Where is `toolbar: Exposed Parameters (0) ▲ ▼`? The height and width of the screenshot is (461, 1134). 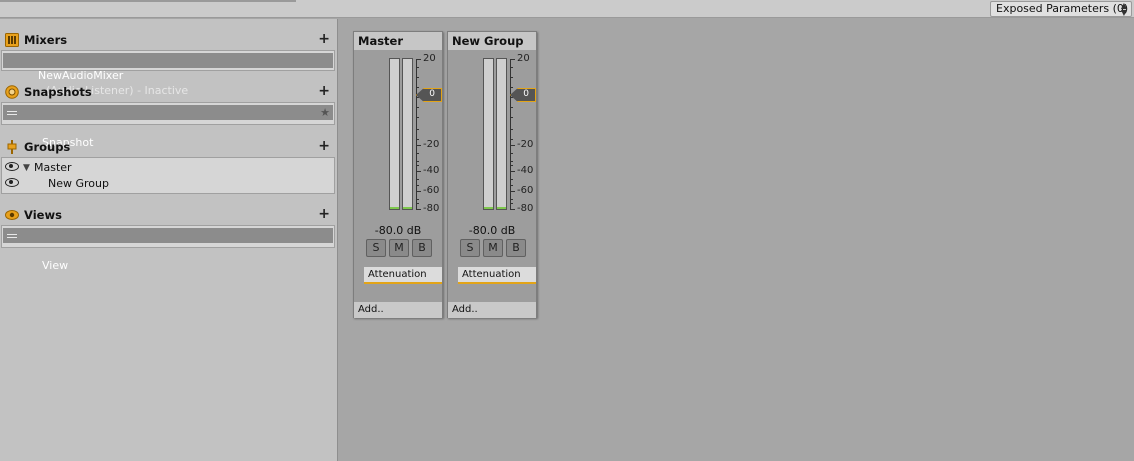
toolbar: Exposed Parameters (0) ▲ ▼ is located at coordinates (567, 9).